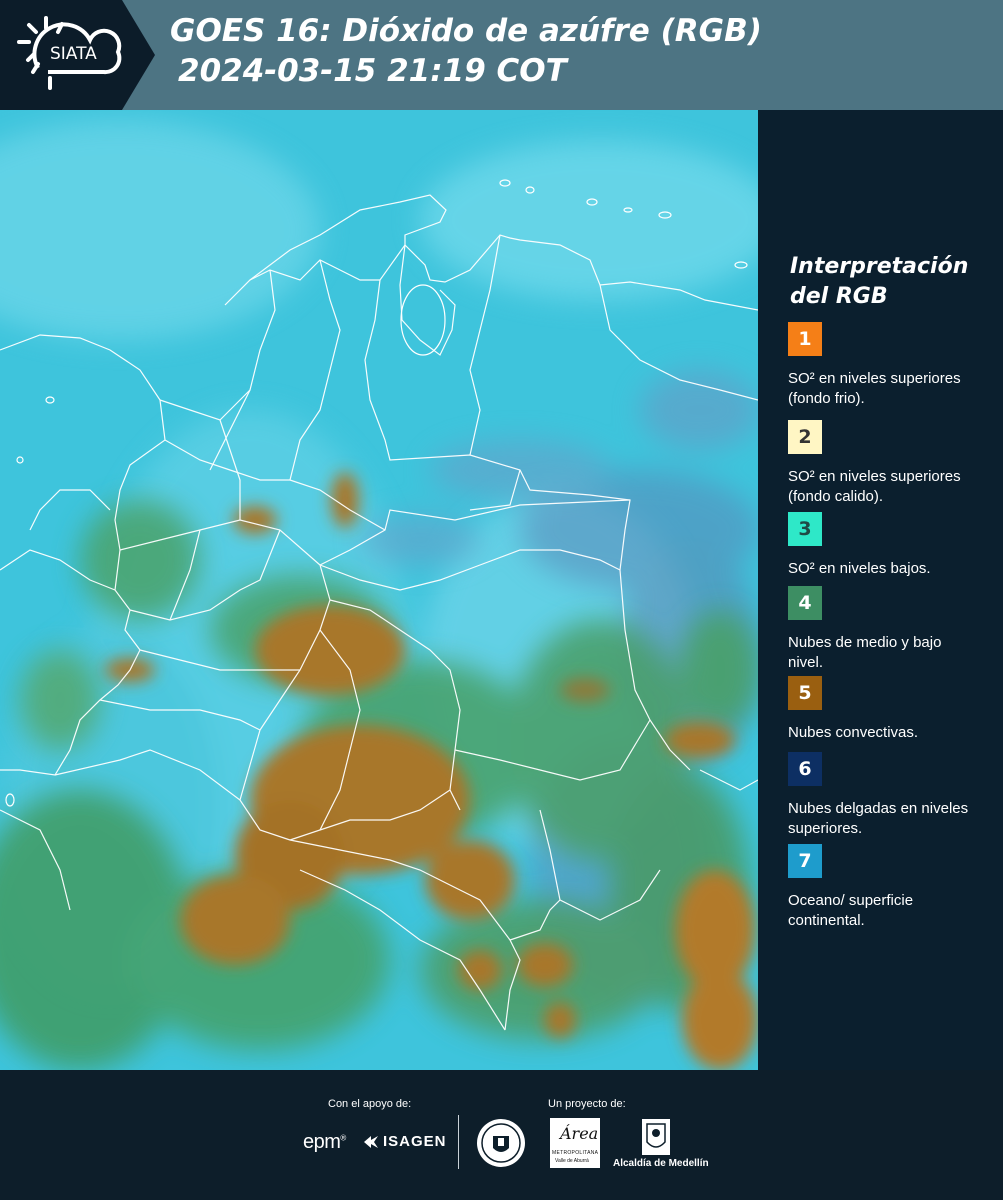 This screenshot has width=1003, height=1200. I want to click on epm-logo-text: epm, so click(322, 1142).